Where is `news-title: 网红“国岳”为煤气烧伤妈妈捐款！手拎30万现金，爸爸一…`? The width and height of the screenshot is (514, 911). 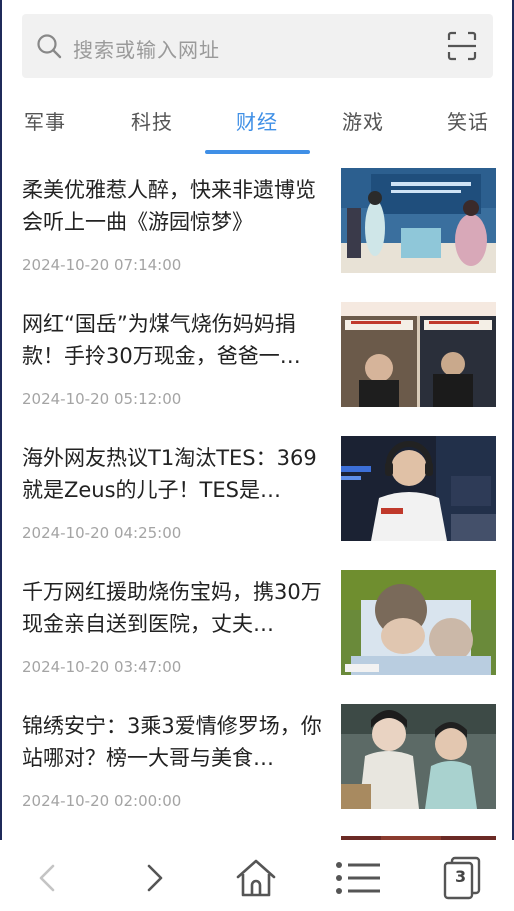 news-title: 网红“国岳”为煤气烧伤妈妈捐款！手拎30万现金，爸爸一… is located at coordinates (175, 340).